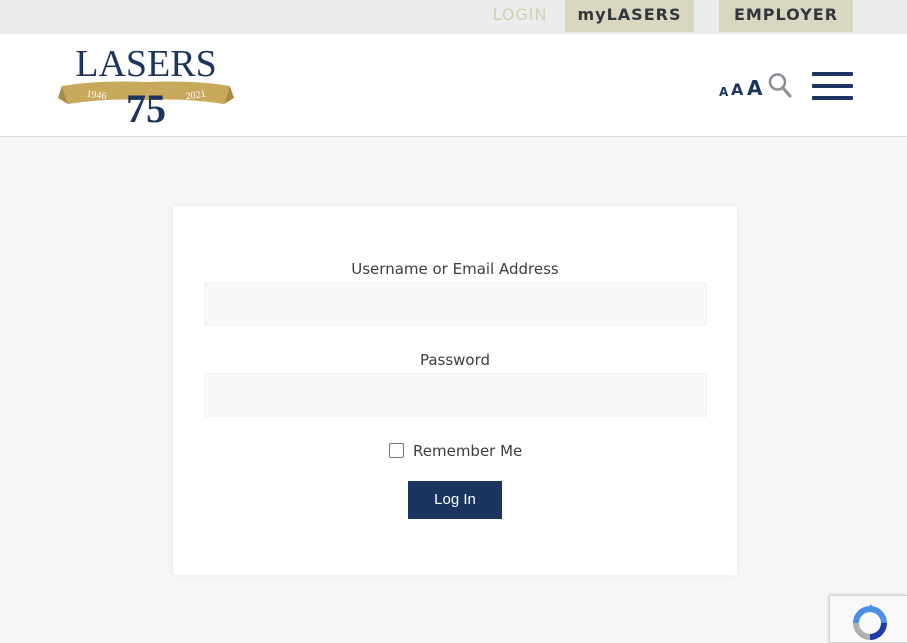 Image resolution: width=907 pixels, height=643 pixels. Describe the element at coordinates (832, 98) in the screenshot. I see `menu-bar-bottom` at that location.